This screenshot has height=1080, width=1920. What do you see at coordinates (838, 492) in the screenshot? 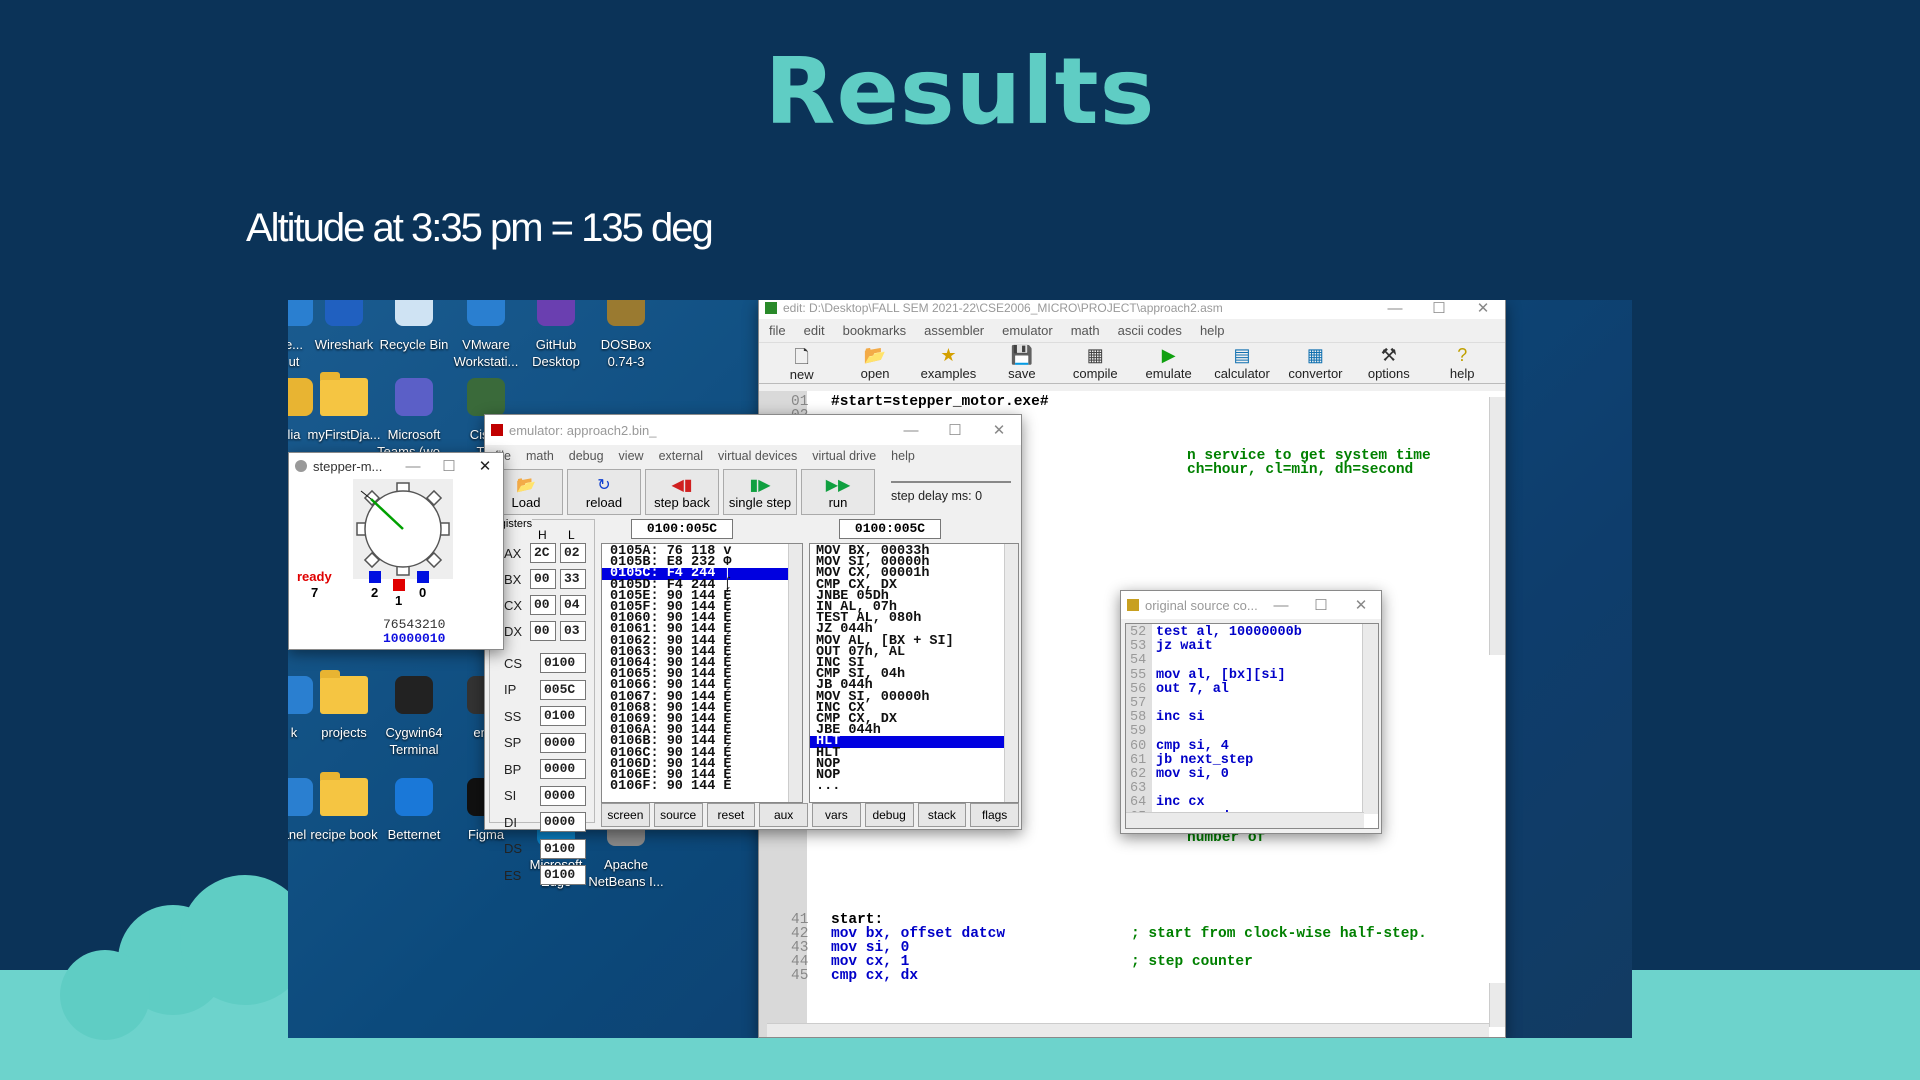
I see `emulator-run-button: ▶▶ run` at bounding box center [838, 492].